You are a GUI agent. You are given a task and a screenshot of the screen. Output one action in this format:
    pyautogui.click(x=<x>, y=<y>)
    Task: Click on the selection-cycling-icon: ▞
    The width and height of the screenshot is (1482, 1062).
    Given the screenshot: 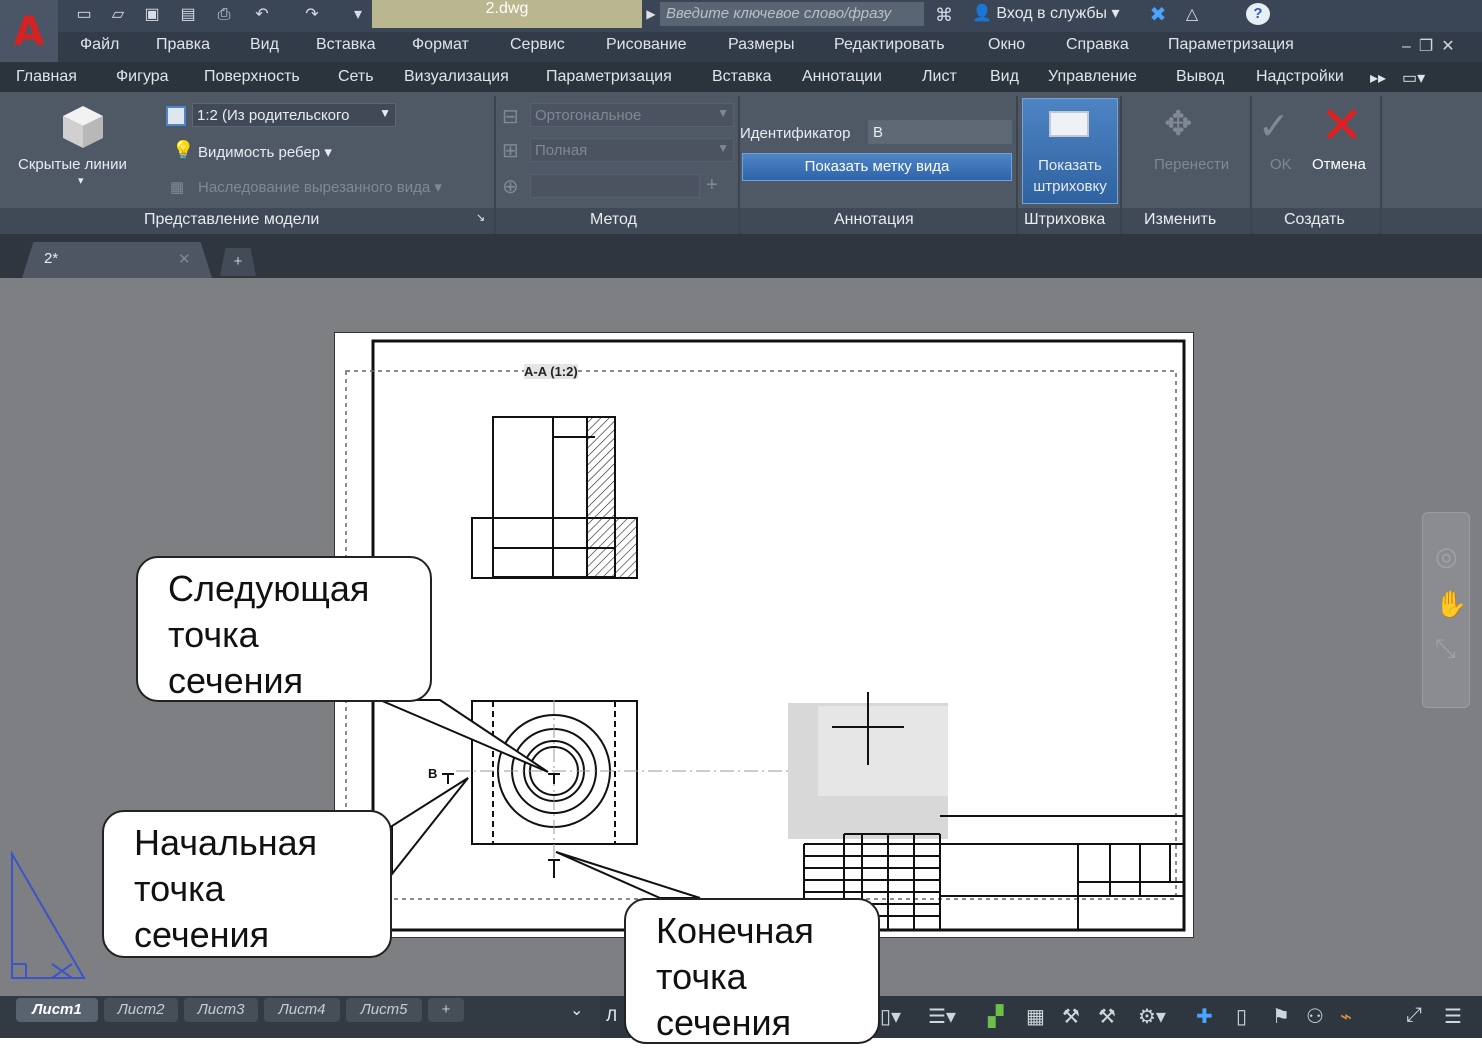 What is the action you would take?
    pyautogui.click(x=995, y=1016)
    